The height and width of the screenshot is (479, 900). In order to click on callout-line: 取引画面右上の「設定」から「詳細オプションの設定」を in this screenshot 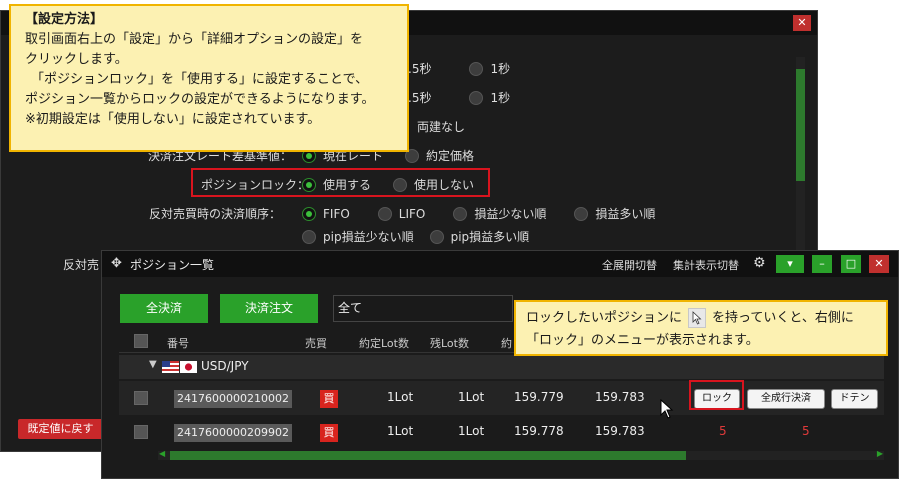, I will do `click(194, 39)`.